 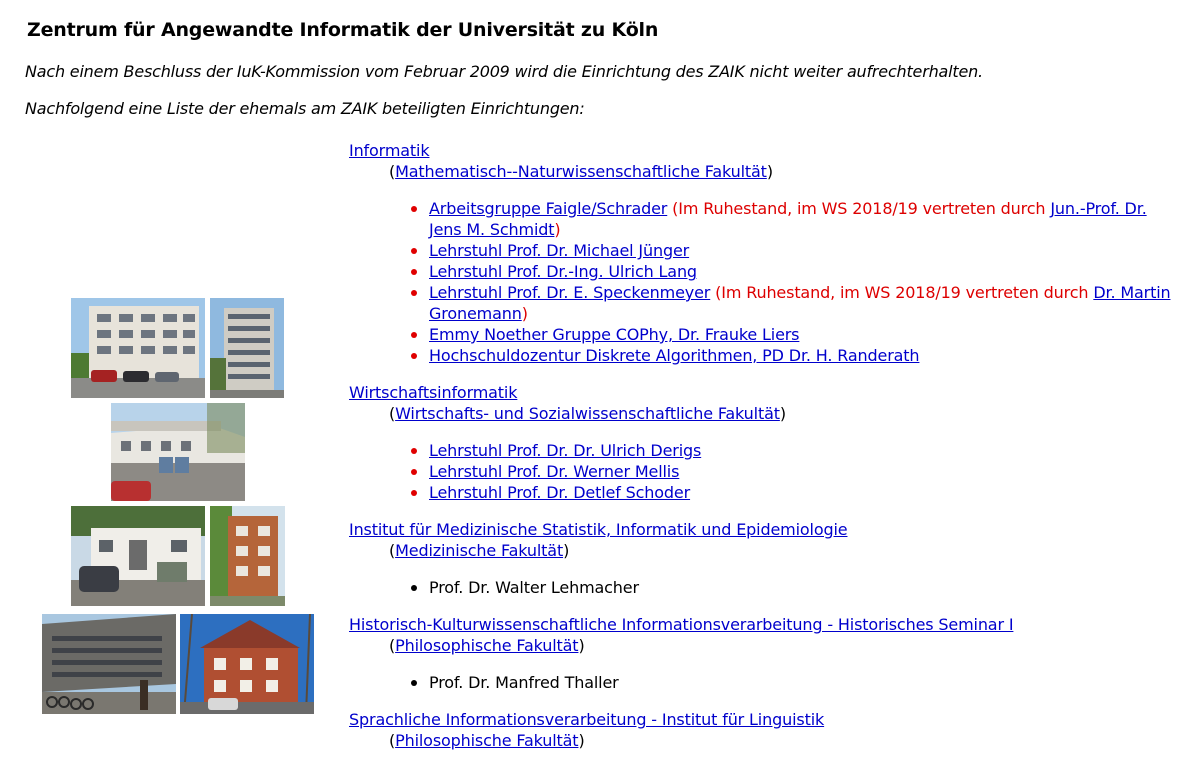 I want to click on list-item: Lehrstuhl Prof. Dr. Werner Mellis, so click(x=795, y=471).